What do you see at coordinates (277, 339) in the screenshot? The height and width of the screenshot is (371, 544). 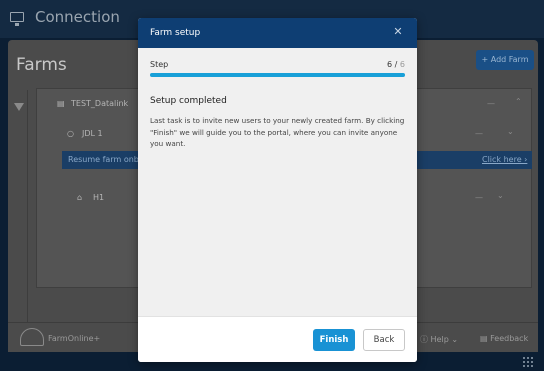 I see `dialog-footer: Finish Back` at bounding box center [277, 339].